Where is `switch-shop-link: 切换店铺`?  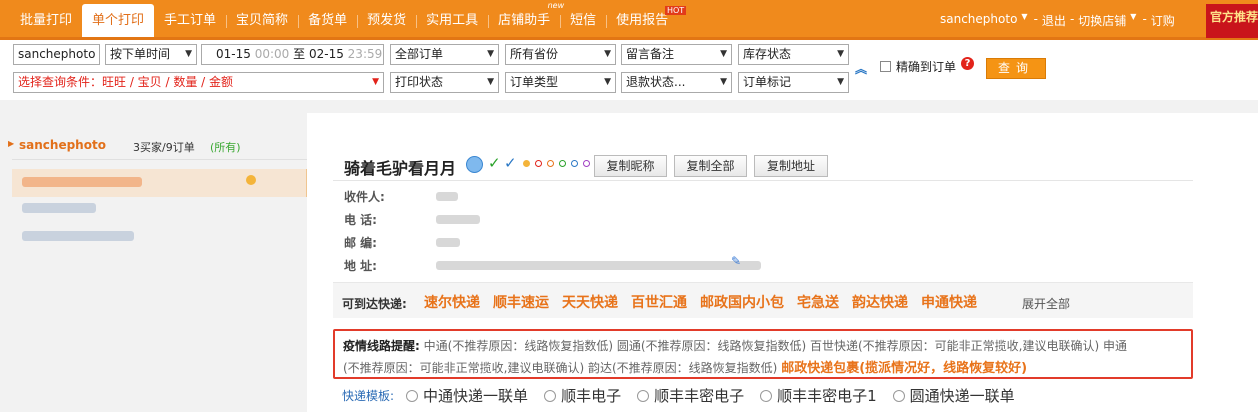
switch-shop-link: 切换店铺 is located at coordinates (1102, 20).